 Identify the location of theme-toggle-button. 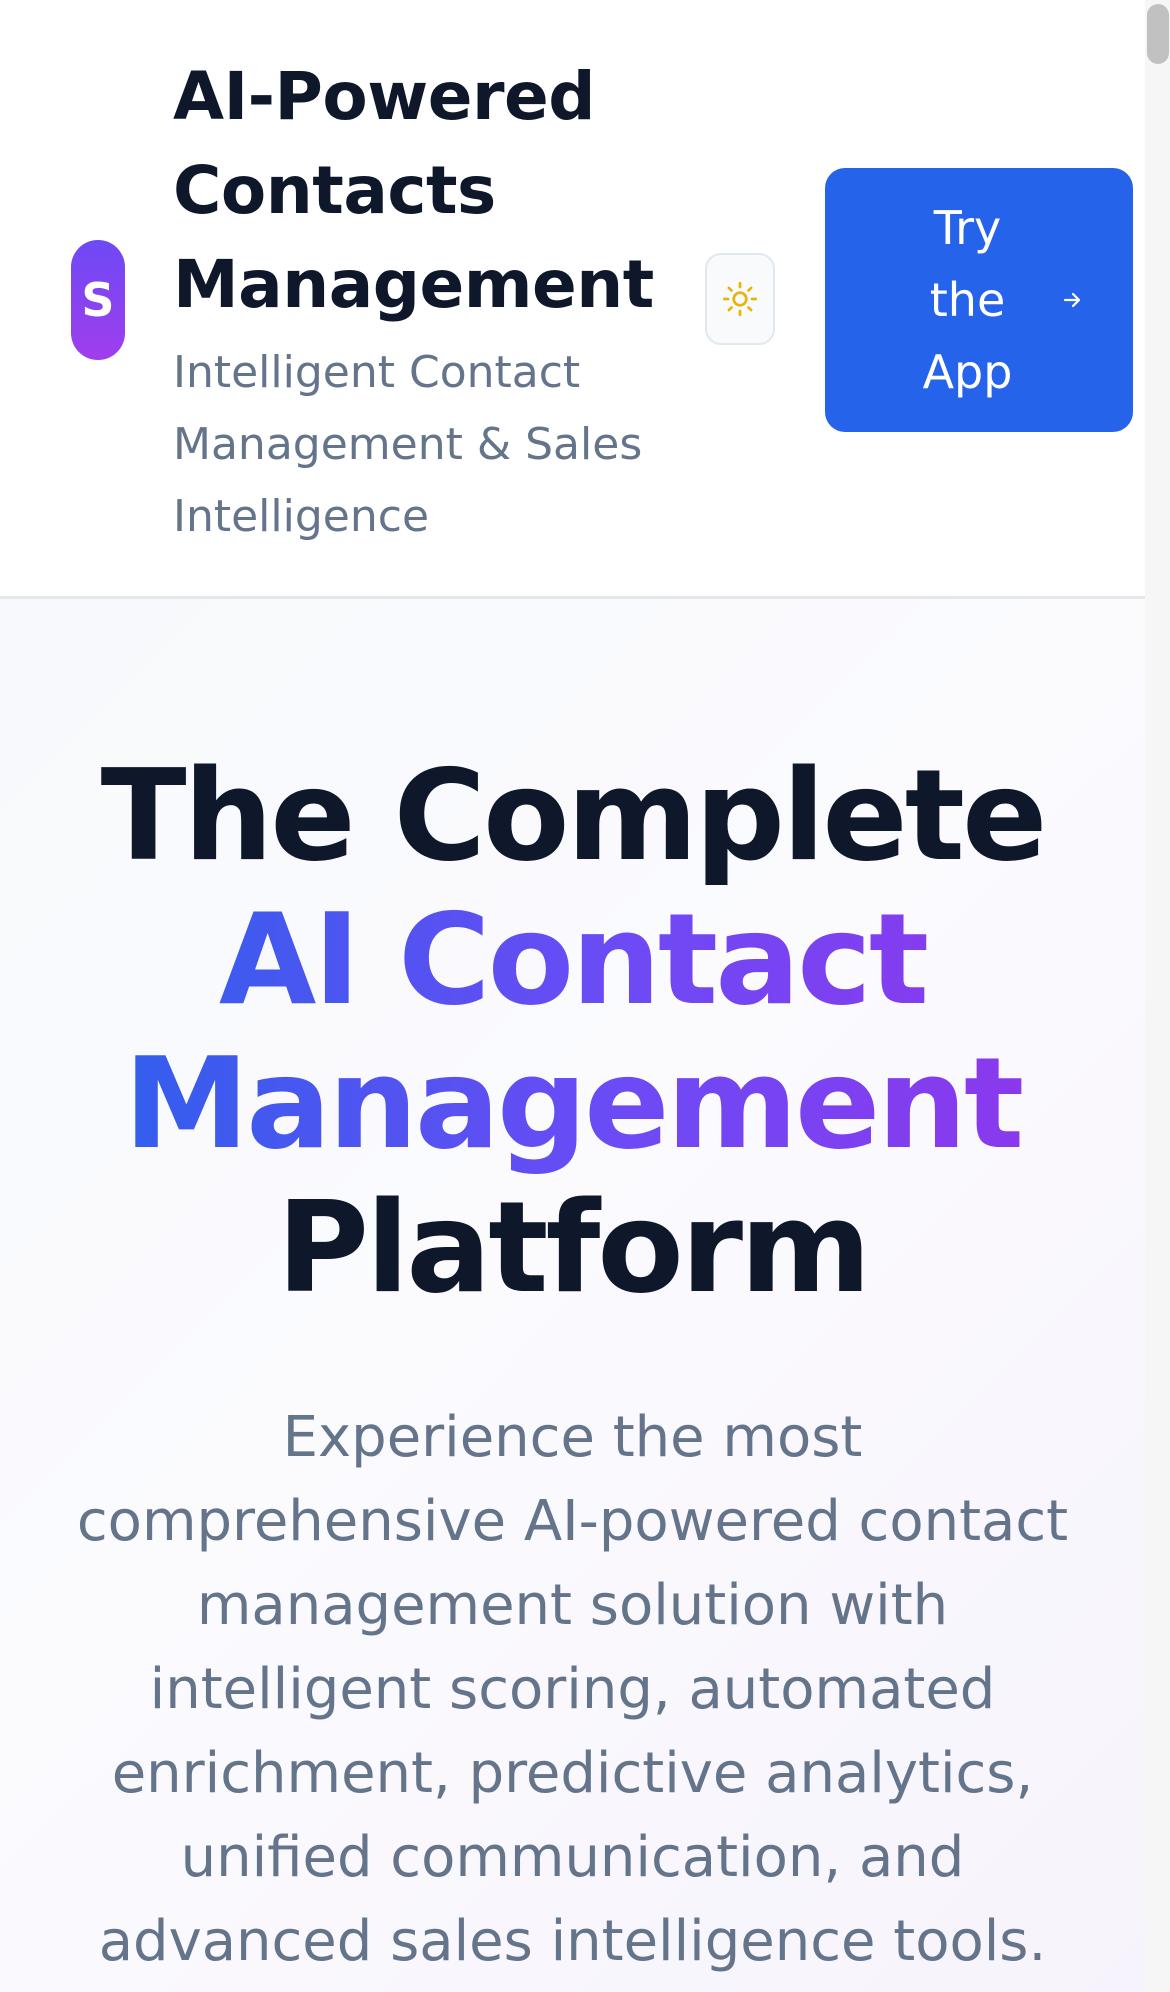
(740, 299).